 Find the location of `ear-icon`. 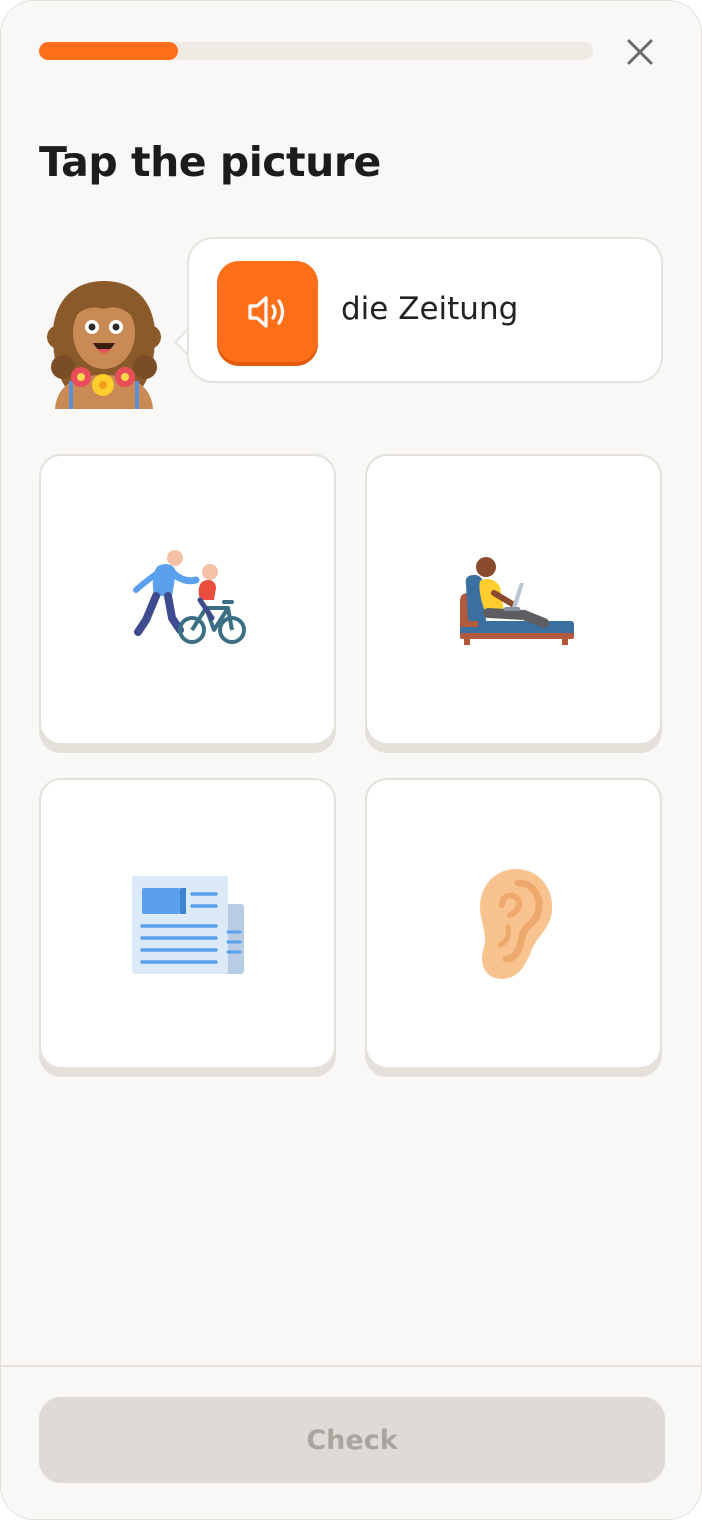

ear-icon is located at coordinates (515, 923).